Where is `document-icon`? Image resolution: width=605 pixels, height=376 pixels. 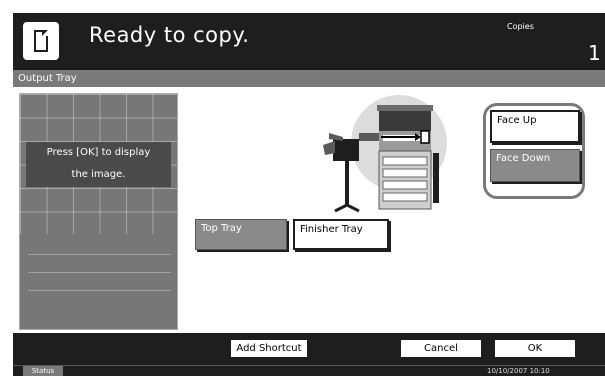
document-icon is located at coordinates (41, 41).